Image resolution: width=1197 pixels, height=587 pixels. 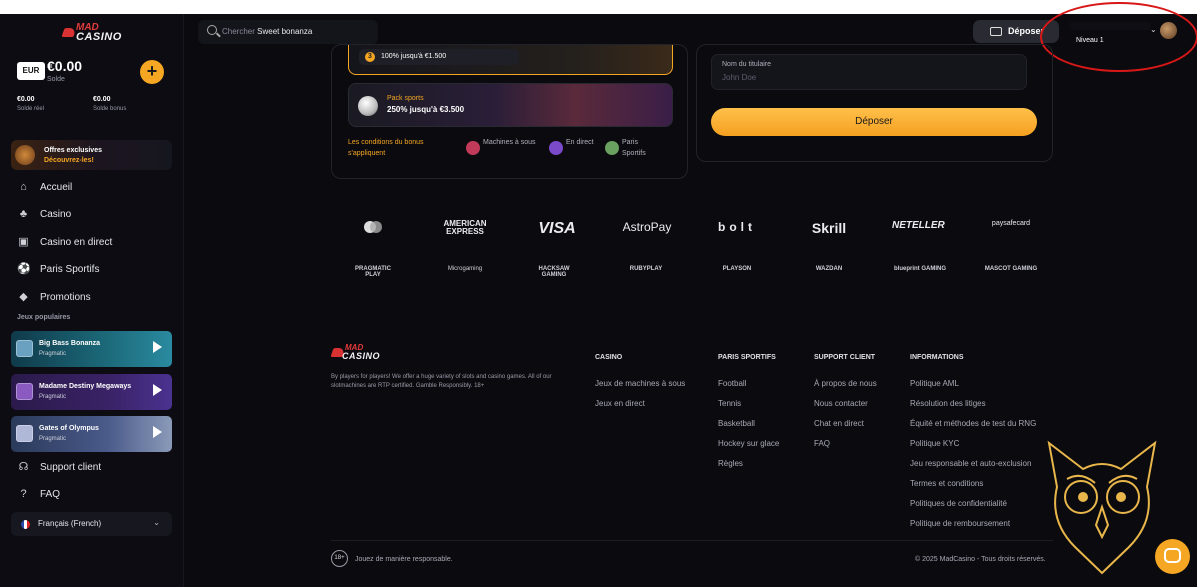 I want to click on tag-sports: Paris Sportifs, so click(x=633, y=148).